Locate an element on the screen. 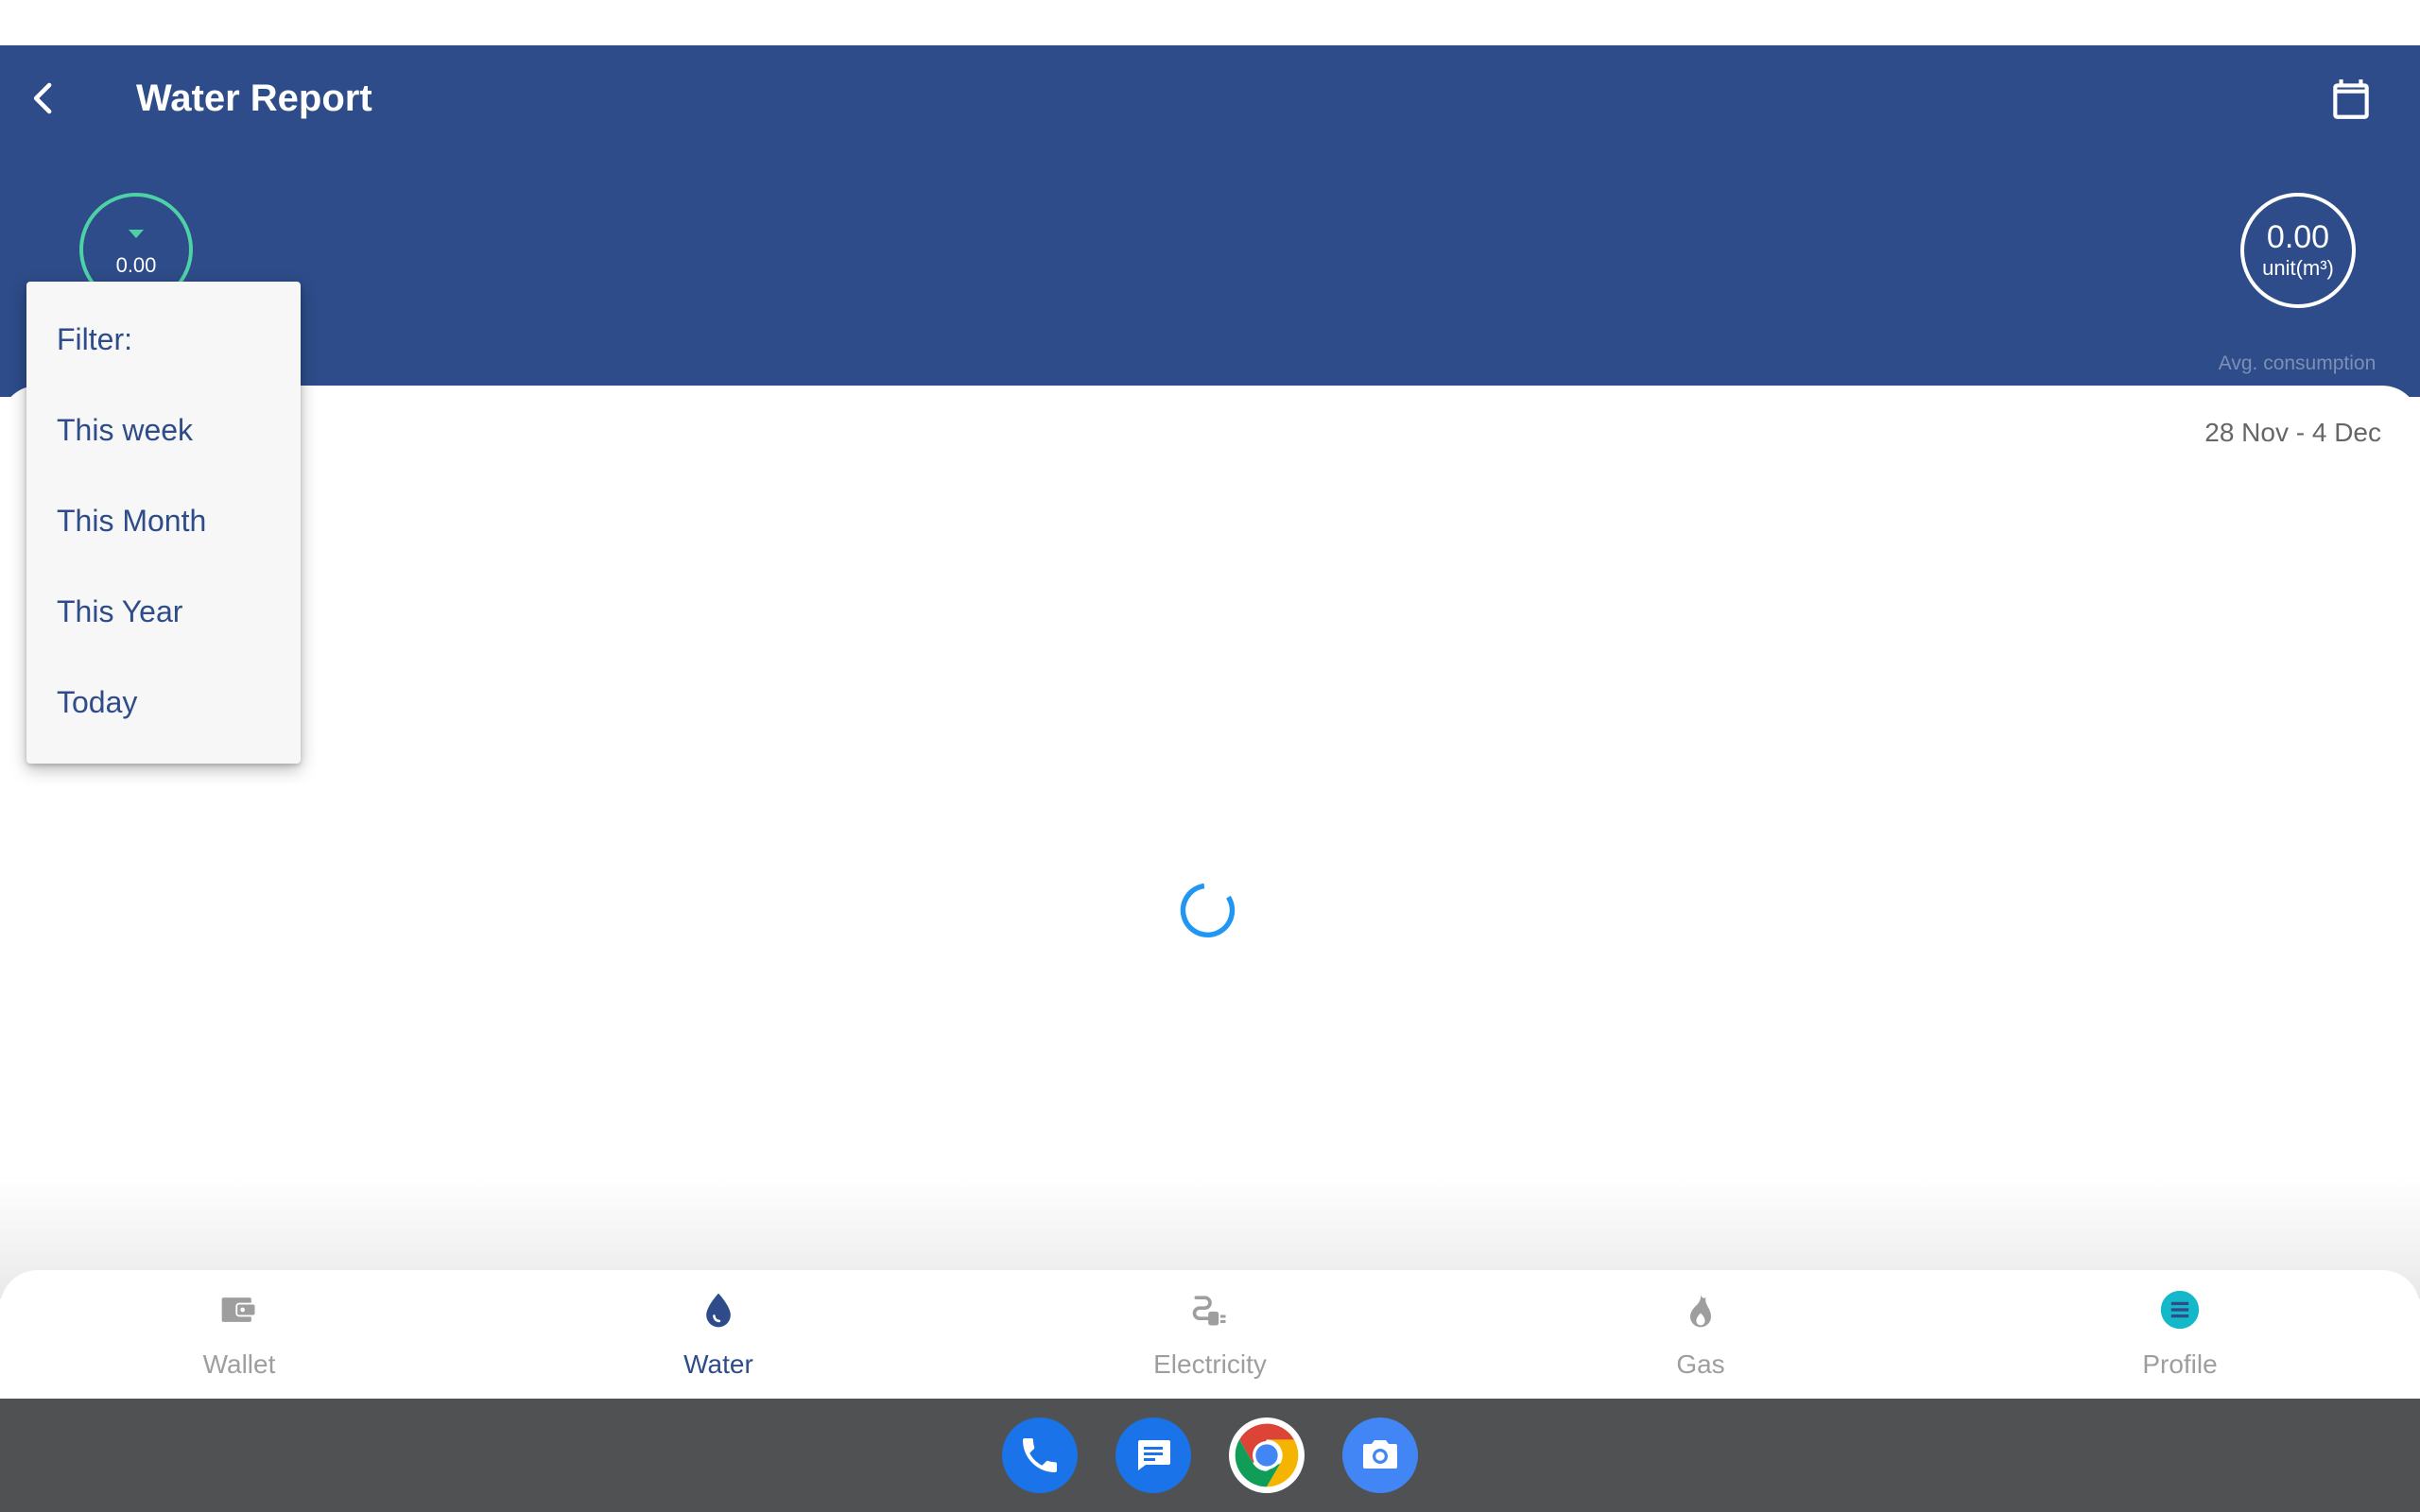 Image resolution: width=2420 pixels, height=1512 pixels. nav-item-profile: Profile is located at coordinates (2179, 1342).